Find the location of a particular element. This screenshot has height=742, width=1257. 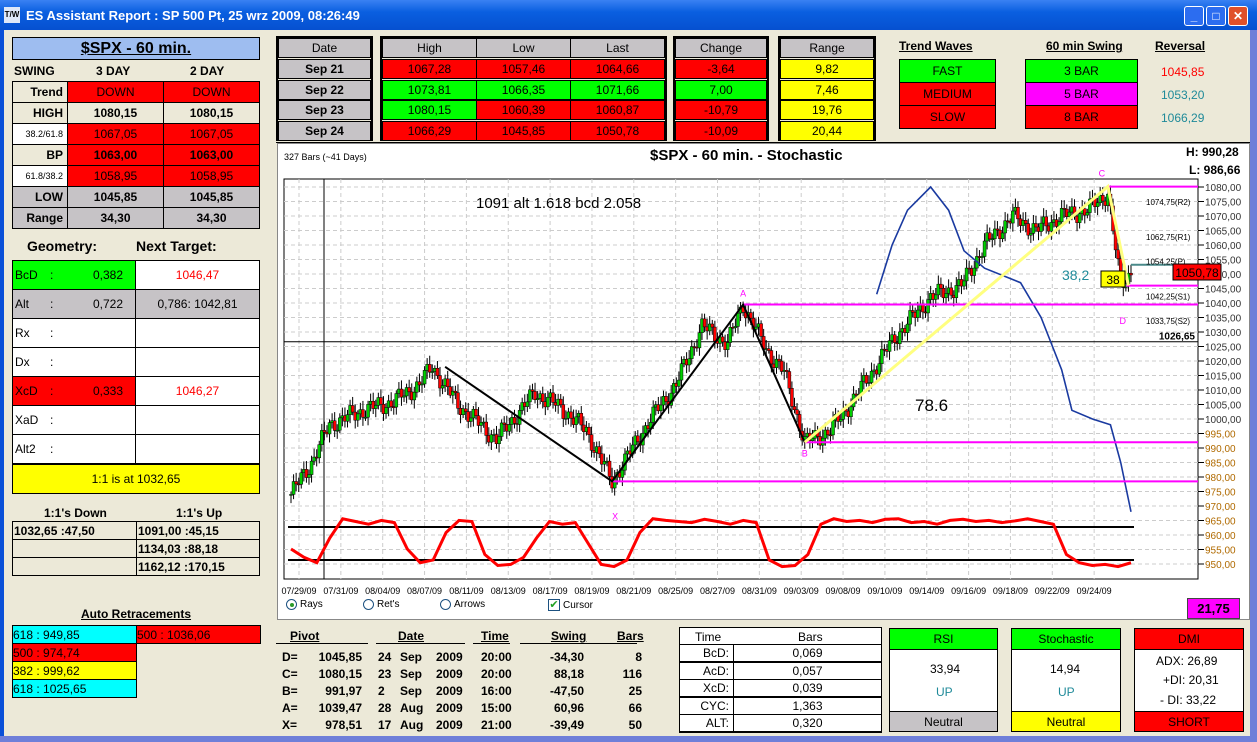

geometry-label: Alt2 is located at coordinates (25, 449).